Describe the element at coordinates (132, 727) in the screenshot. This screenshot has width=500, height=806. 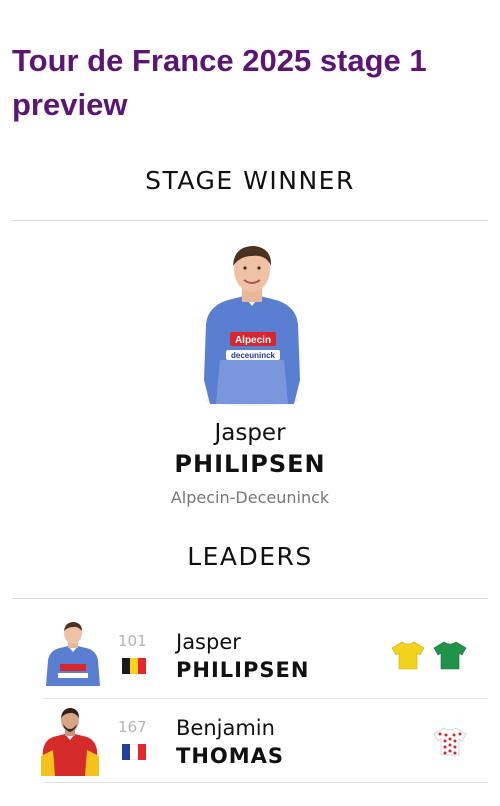
I see `bib-number: 167` at that location.